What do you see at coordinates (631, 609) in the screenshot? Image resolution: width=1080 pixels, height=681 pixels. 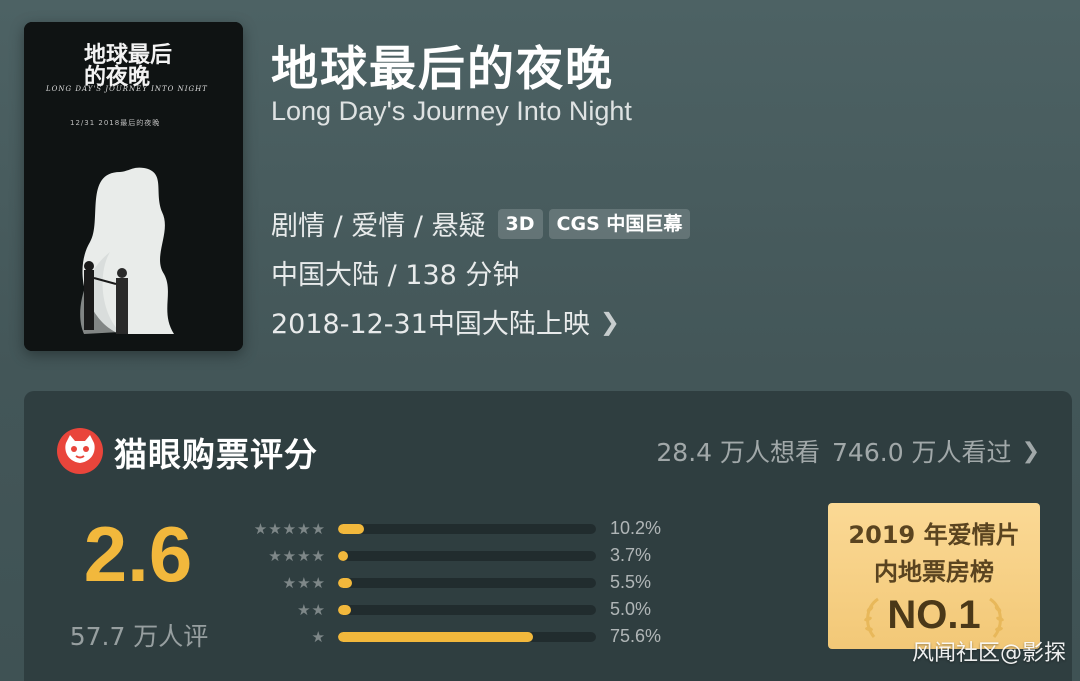 I see `rating-percent: 5.0%` at bounding box center [631, 609].